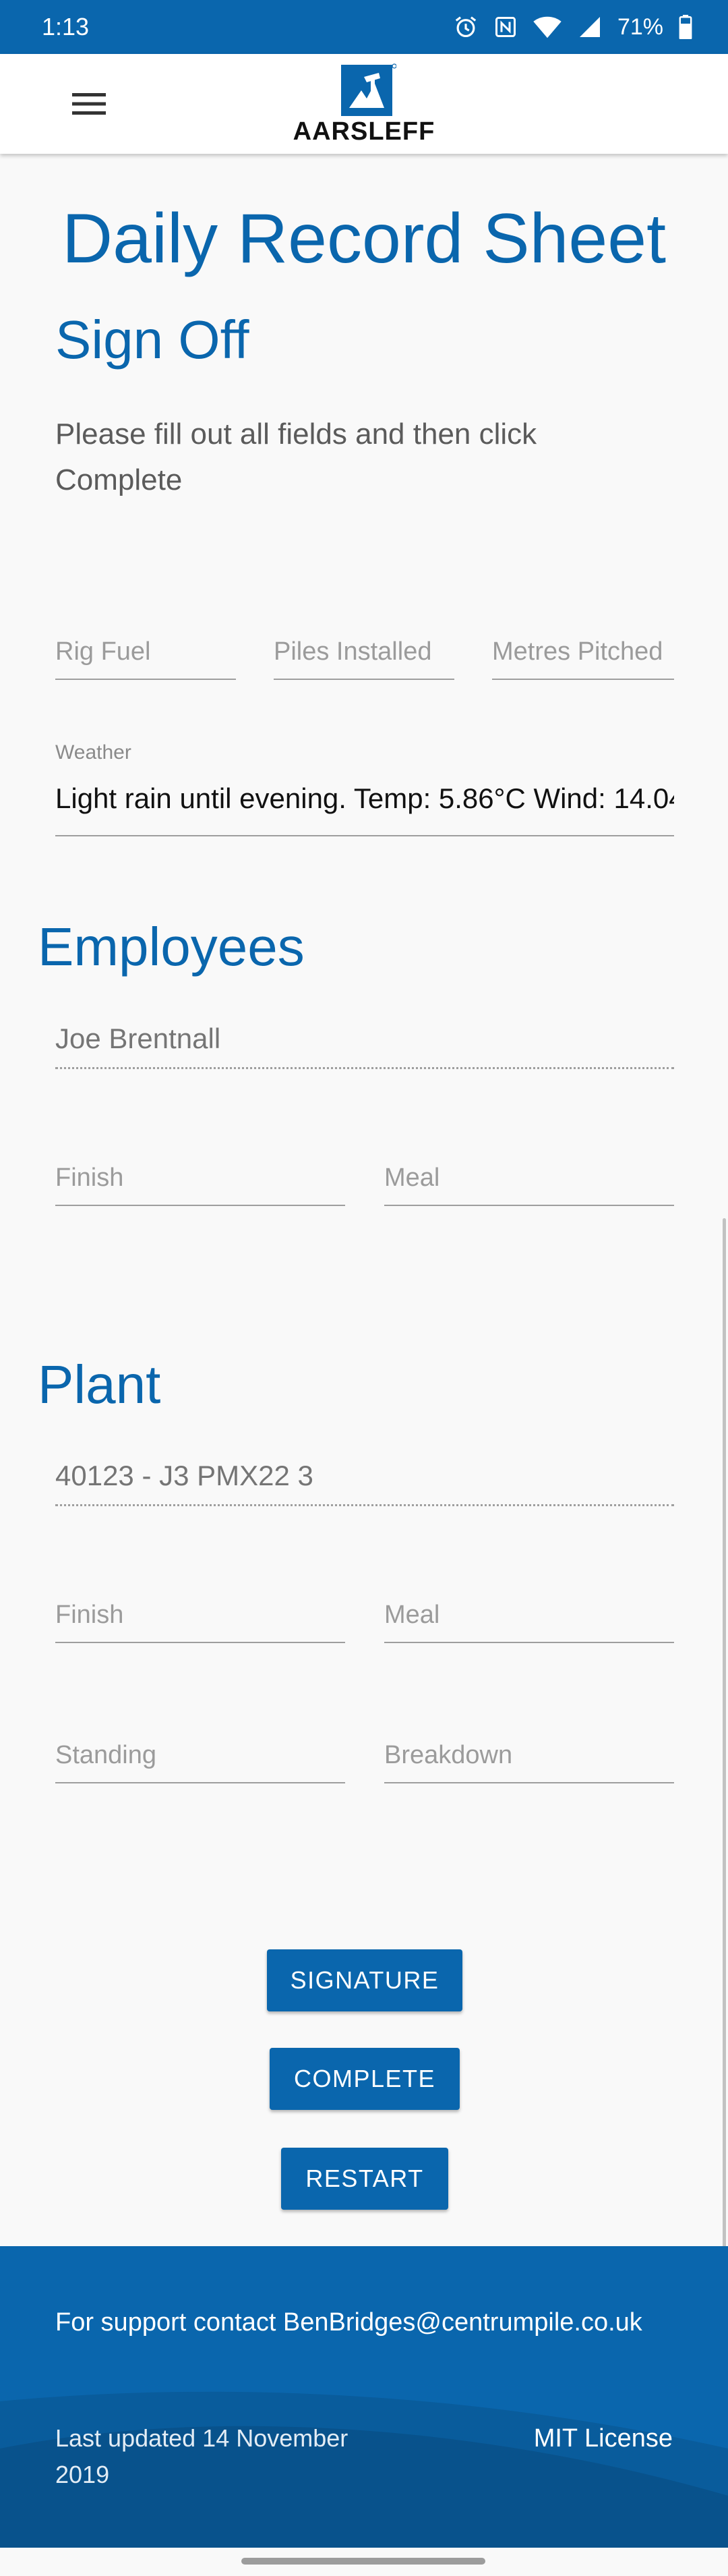 The width and height of the screenshot is (728, 2576). Describe the element at coordinates (138, 1038) in the screenshot. I see `employee-select-value: Joe Brentnall` at that location.